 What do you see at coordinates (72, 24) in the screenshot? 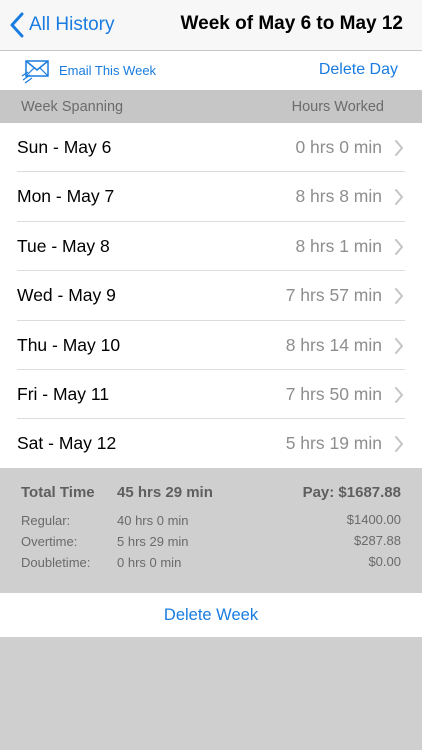
I see `back-label: All History` at bounding box center [72, 24].